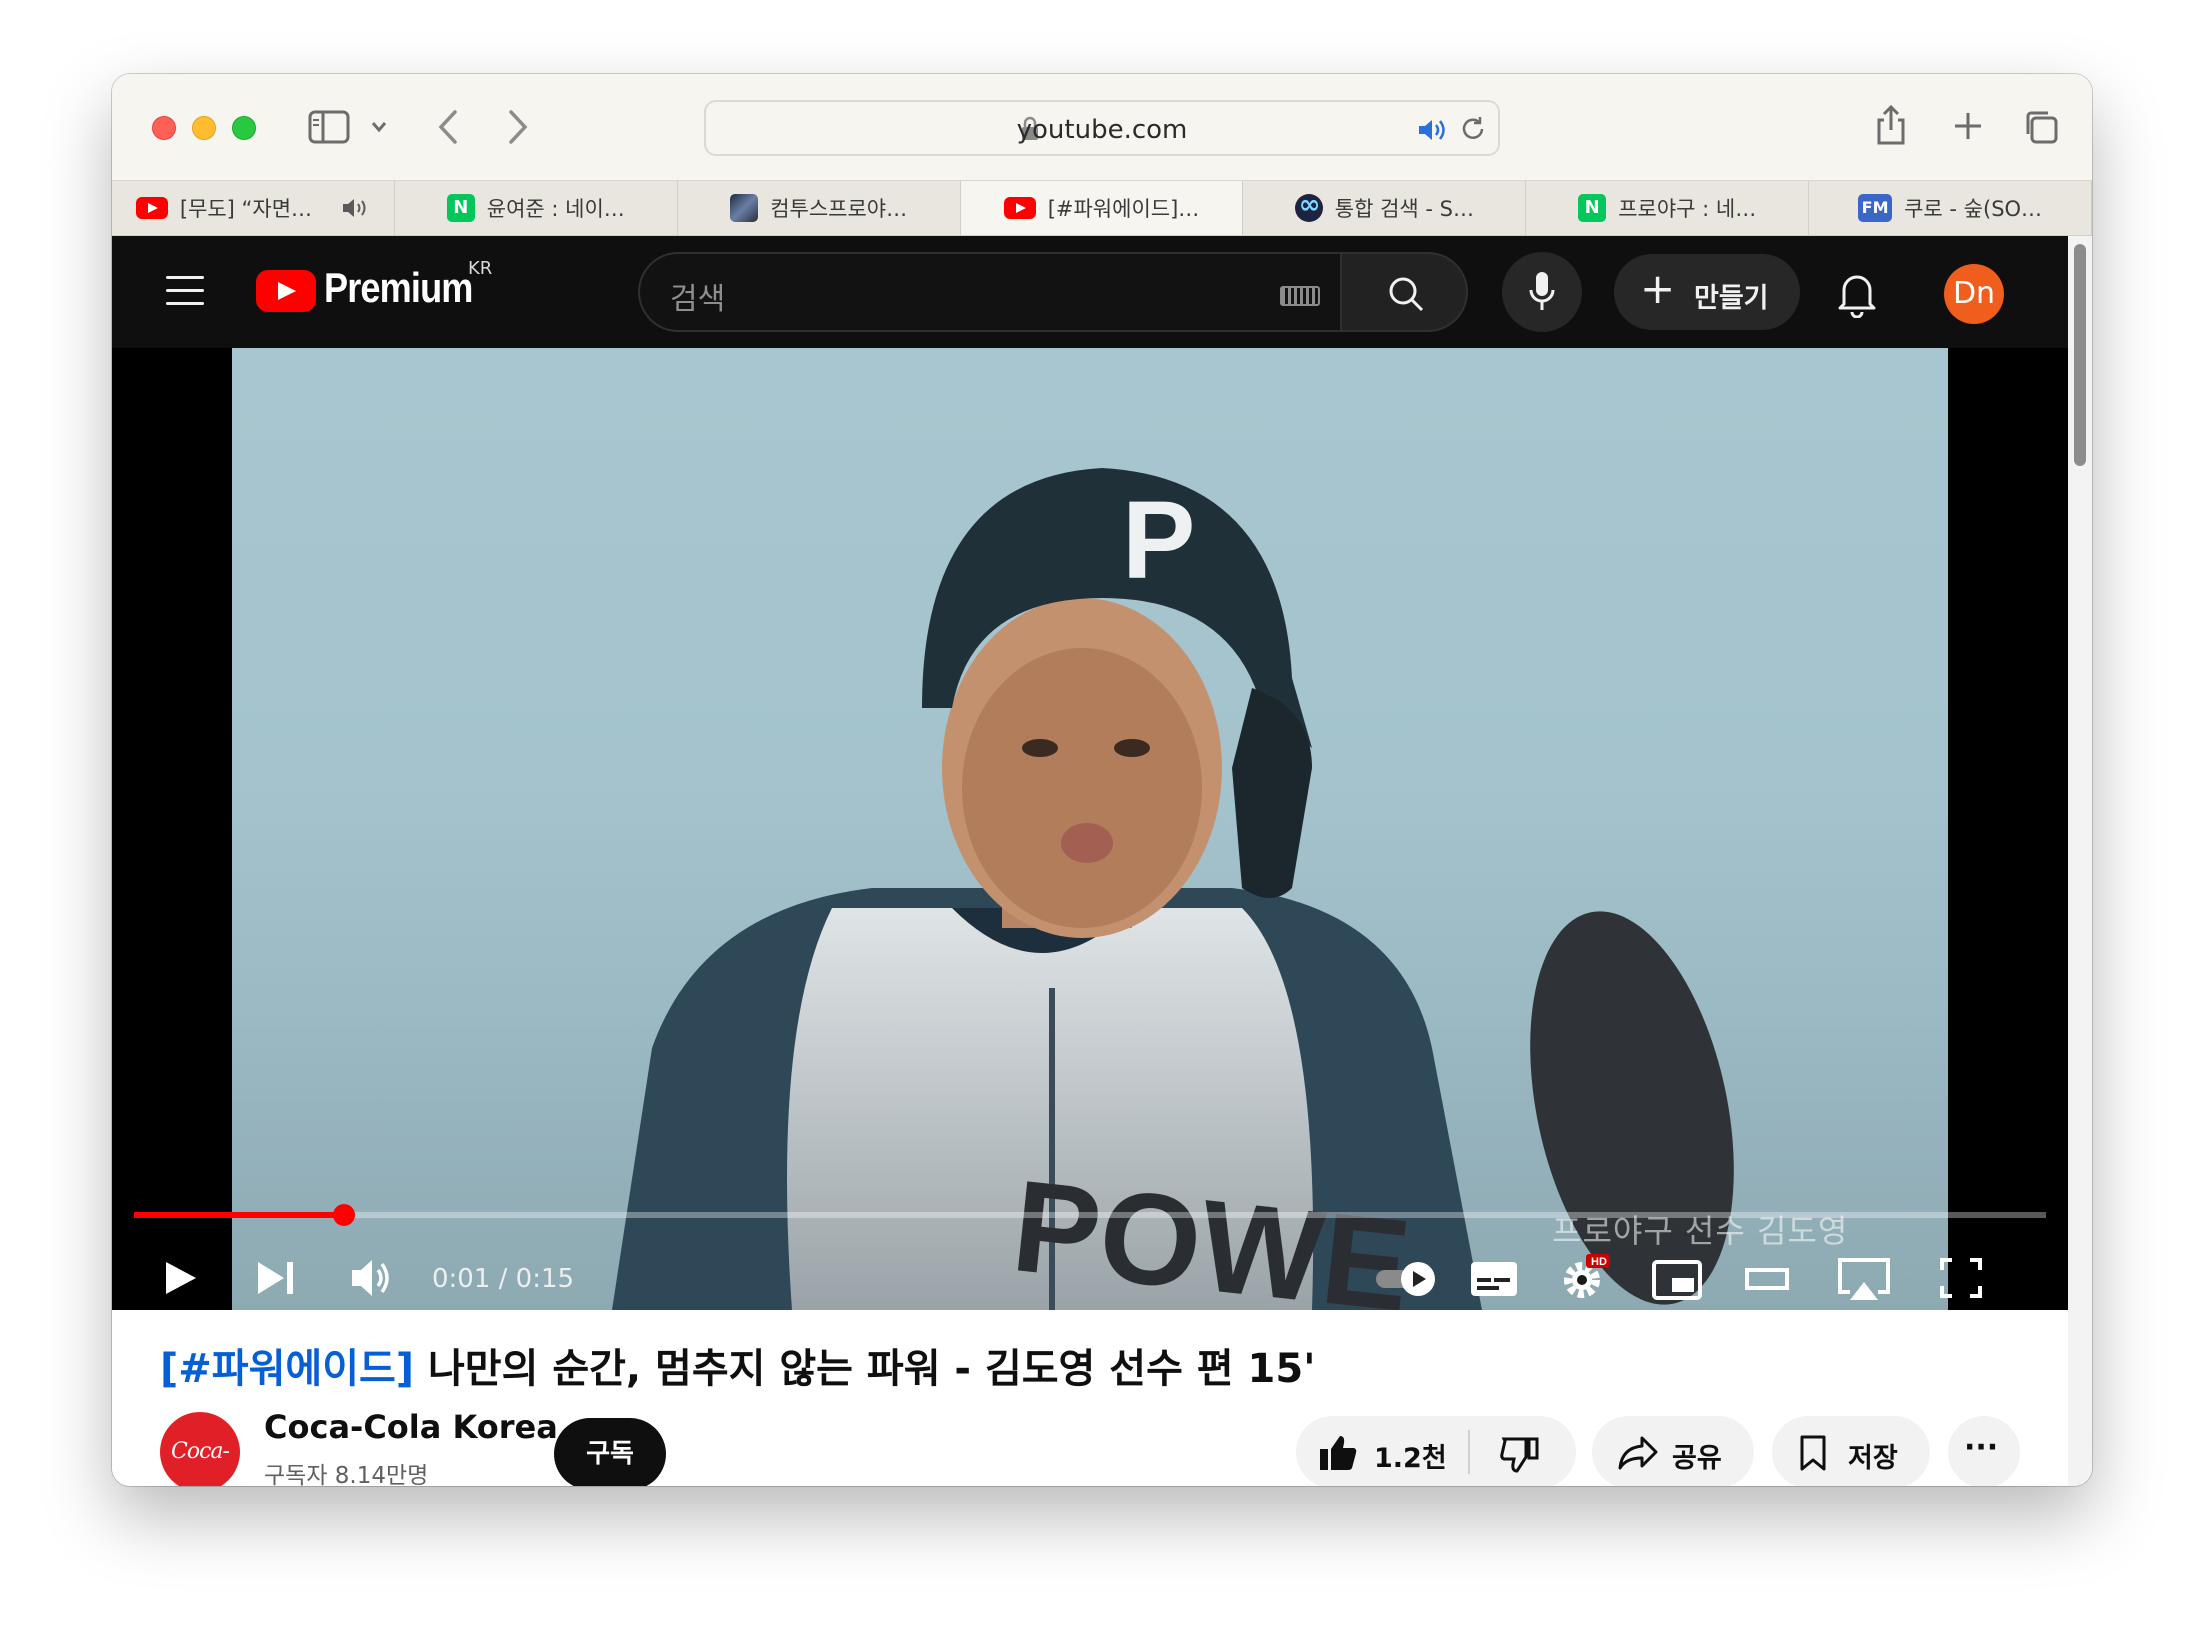 This screenshot has height=1634, width=2202. I want to click on like-button: 1.2천, so click(1382, 1451).